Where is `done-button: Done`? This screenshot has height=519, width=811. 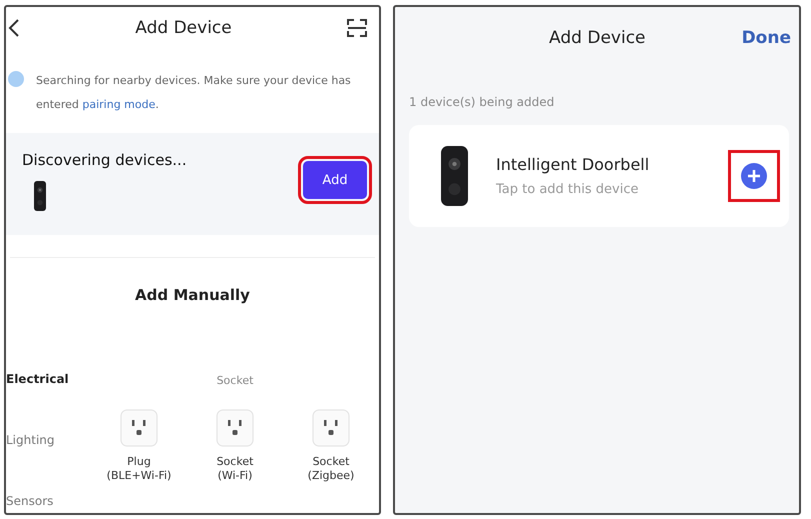
done-button: Done is located at coordinates (766, 38).